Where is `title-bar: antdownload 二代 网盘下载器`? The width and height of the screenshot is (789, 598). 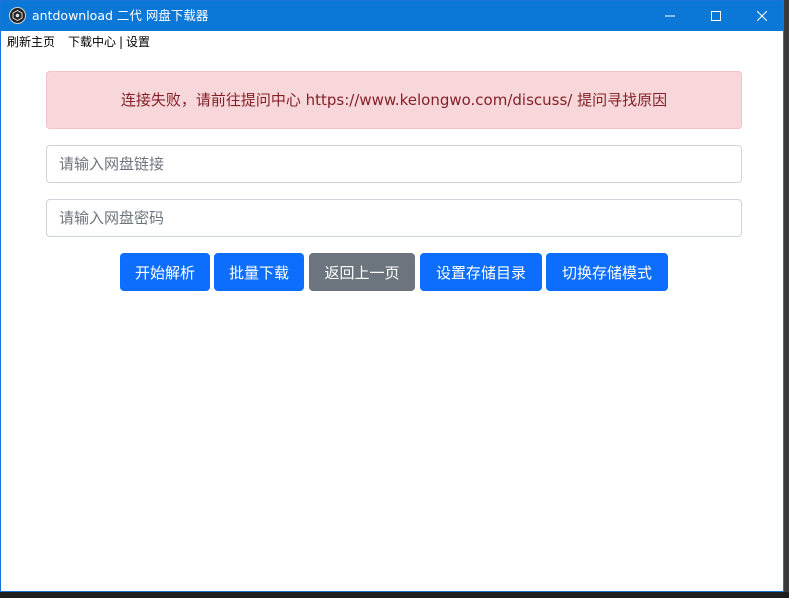
title-bar: antdownload 二代 网盘下载器 is located at coordinates (392, 16).